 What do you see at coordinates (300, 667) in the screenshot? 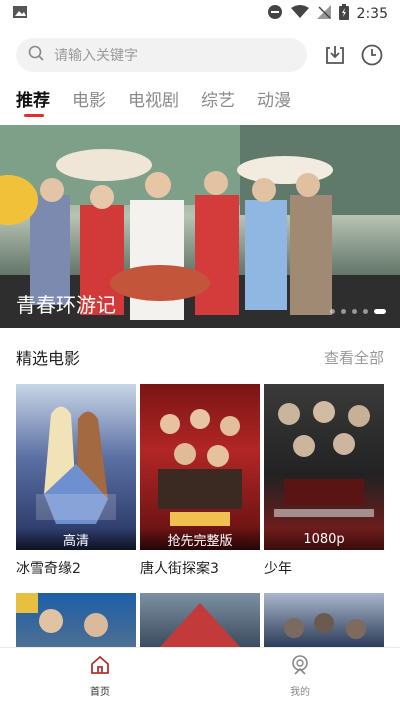
I see `profile-icon` at bounding box center [300, 667].